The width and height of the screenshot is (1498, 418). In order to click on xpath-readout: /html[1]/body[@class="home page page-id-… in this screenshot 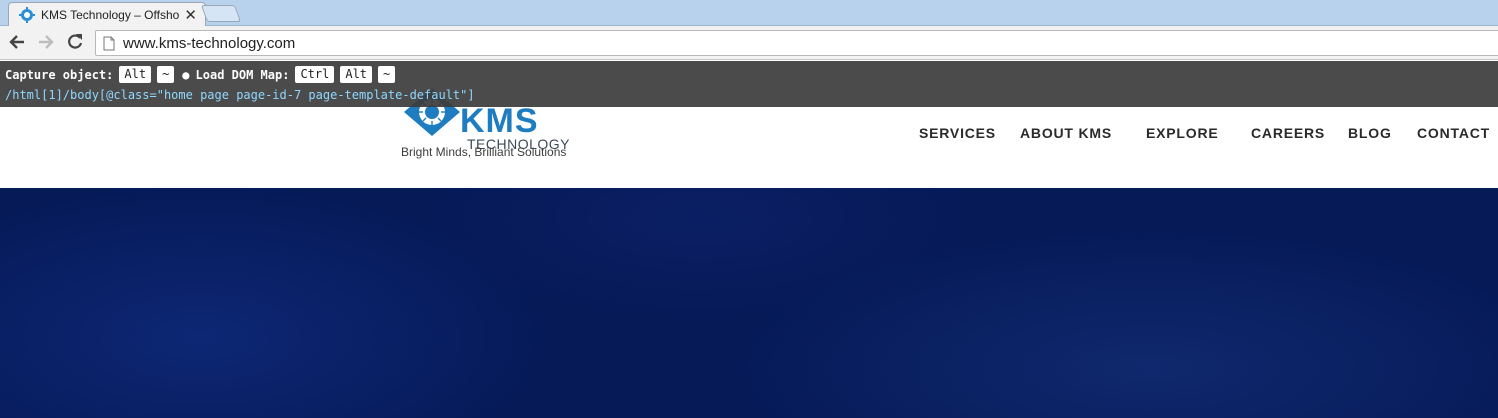, I will do `click(240, 95)`.